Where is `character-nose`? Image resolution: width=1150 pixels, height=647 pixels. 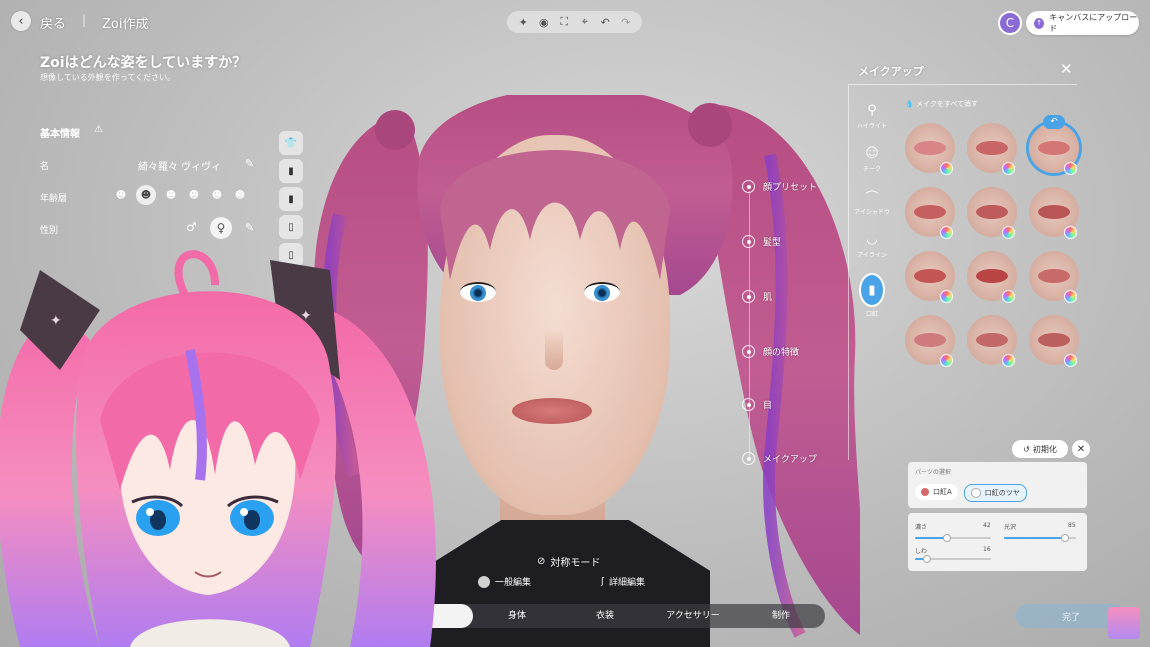
character-nose is located at coordinates (554, 350).